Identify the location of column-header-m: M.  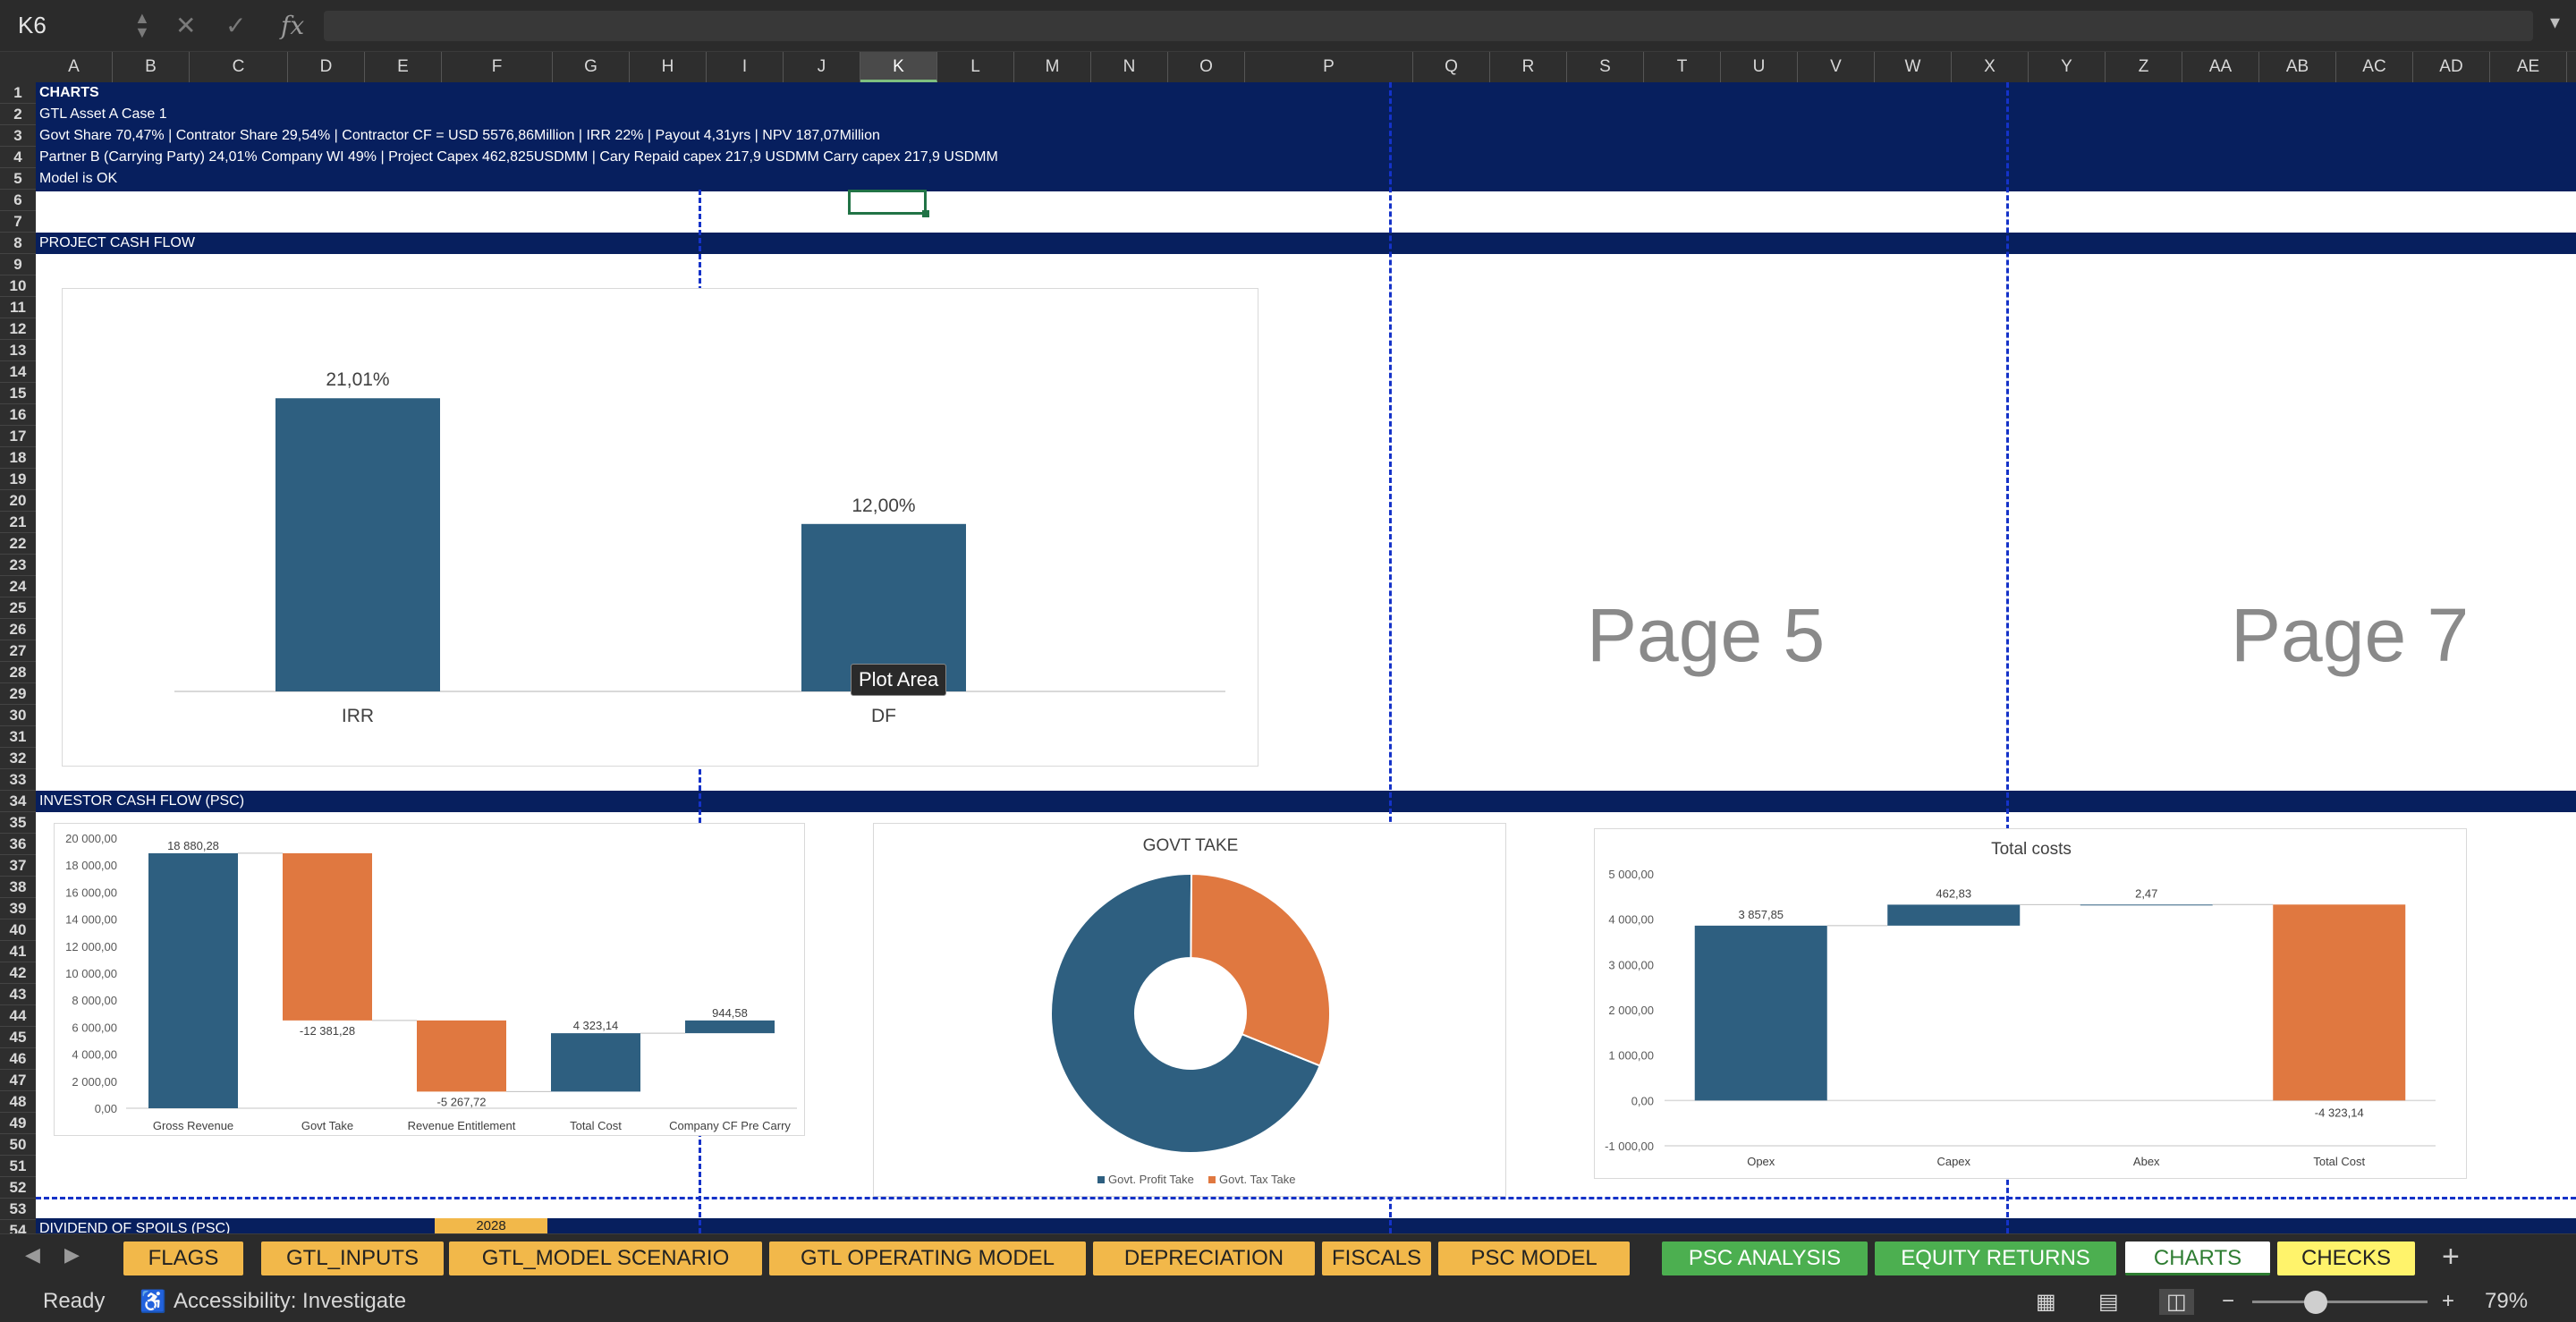
(1052, 67).